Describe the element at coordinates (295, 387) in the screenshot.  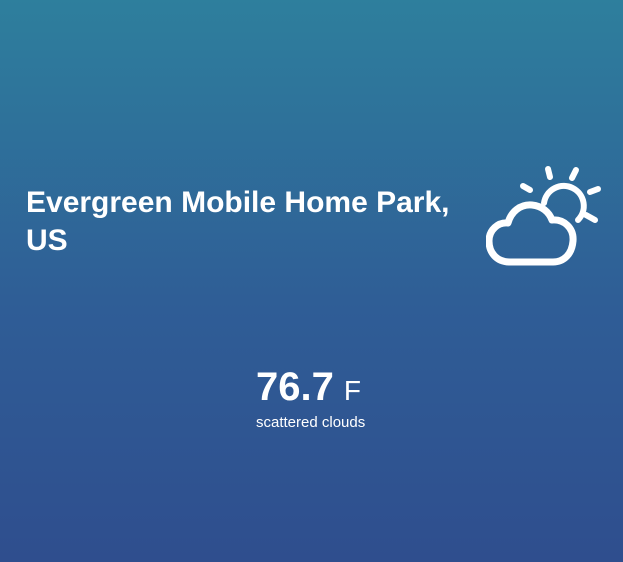
I see `temperature-value: 76.7` at that location.